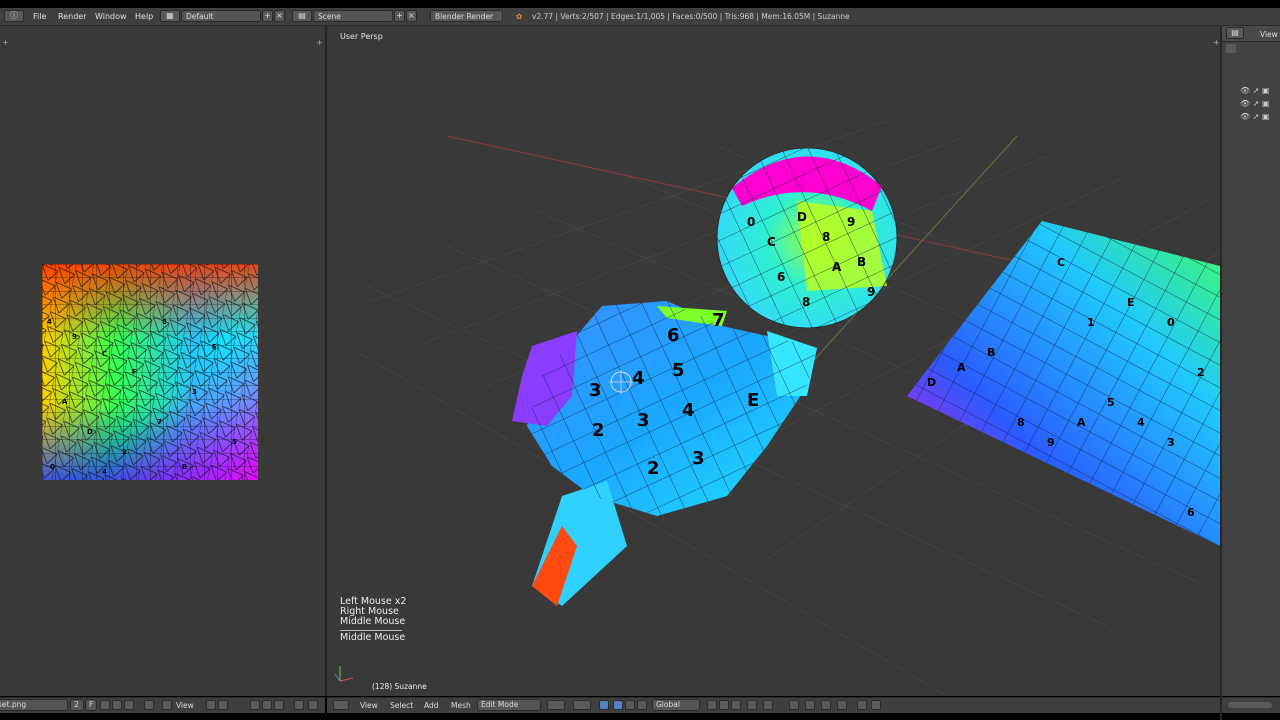 The width and height of the screenshot is (1280, 720). Describe the element at coordinates (1061, 262) in the screenshot. I see `svg-text: C` at that location.